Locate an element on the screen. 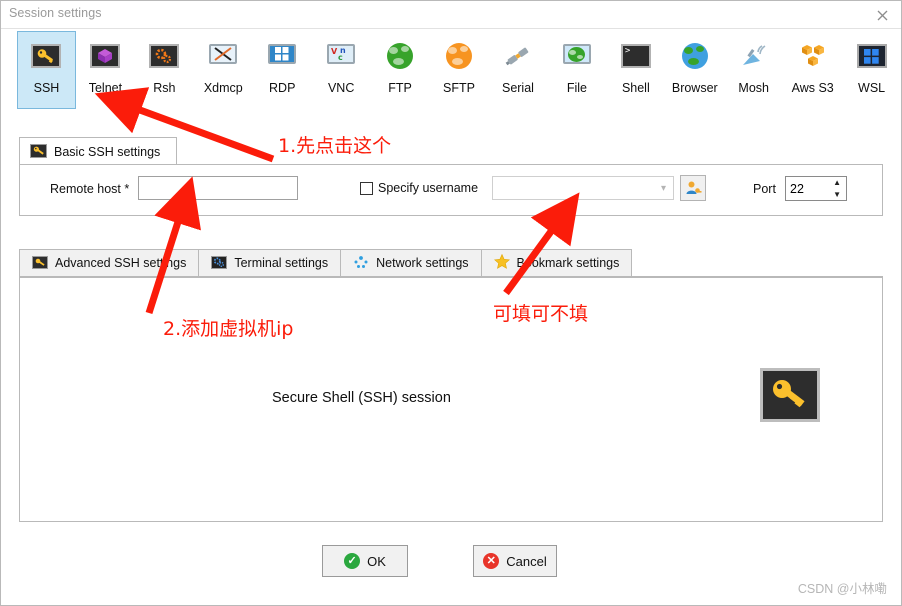 Image resolution: width=902 pixels, height=606 pixels. annotation-note-2: 2.添加虚拟机ip is located at coordinates (228, 329).